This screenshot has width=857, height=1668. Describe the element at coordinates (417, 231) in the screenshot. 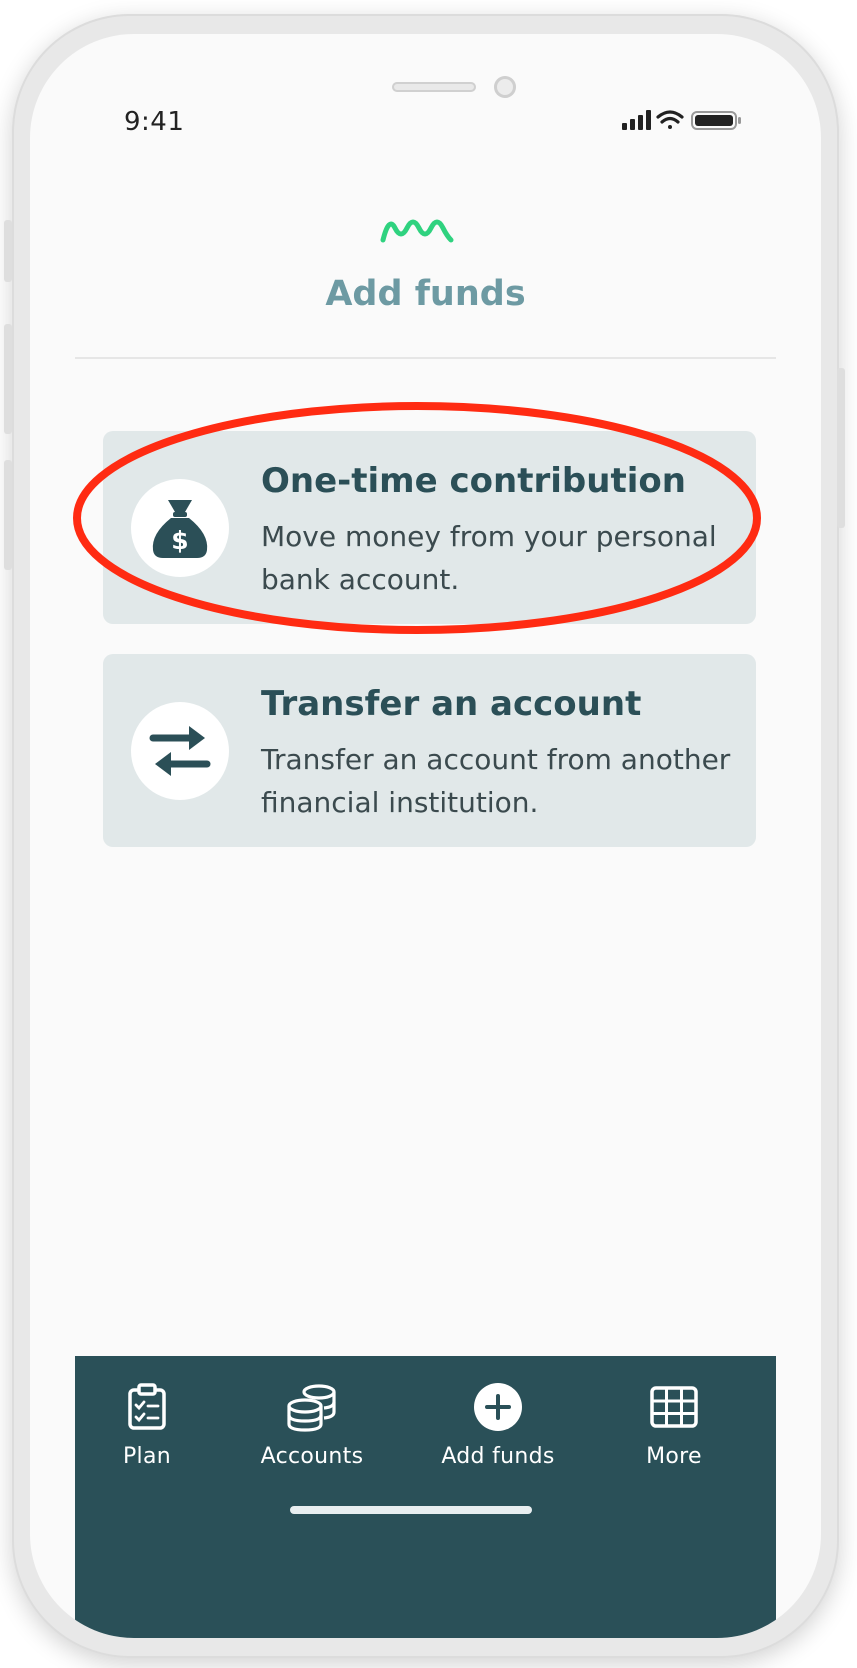

I see `brand-logo` at that location.